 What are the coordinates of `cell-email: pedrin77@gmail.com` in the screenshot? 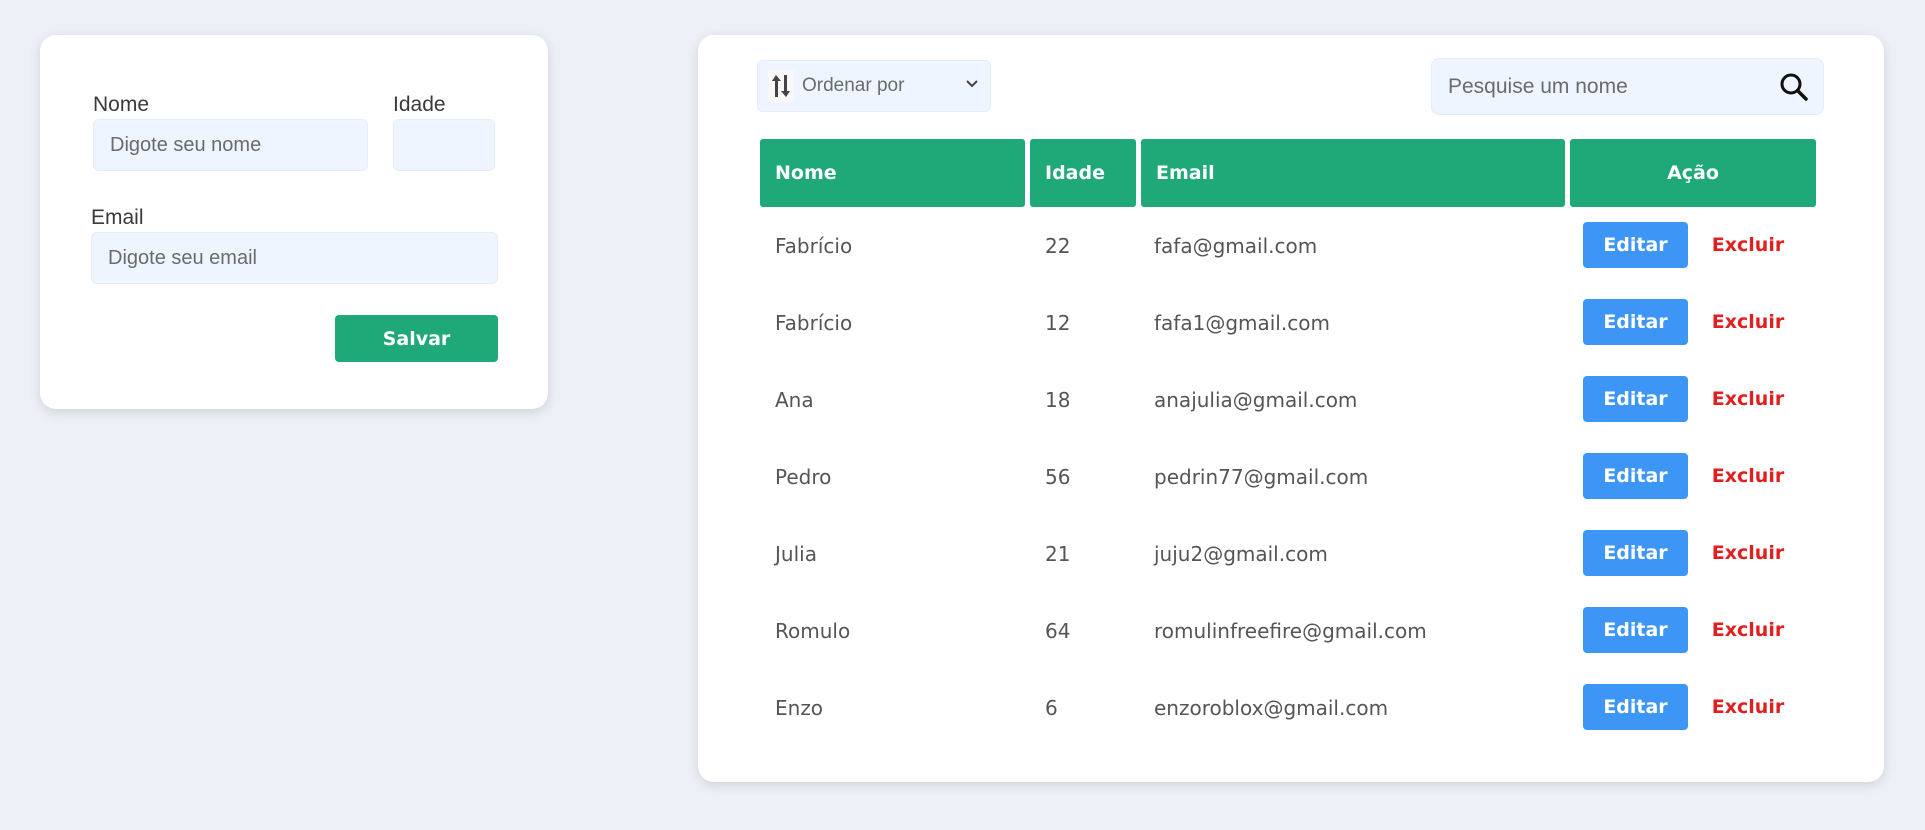 It's located at (1261, 476).